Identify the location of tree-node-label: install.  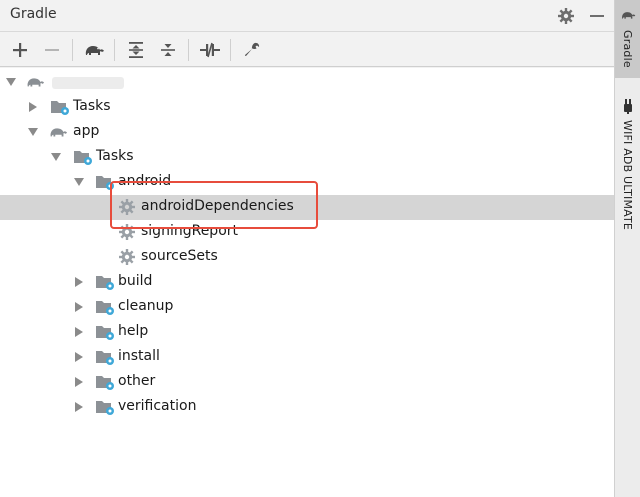
(139, 356).